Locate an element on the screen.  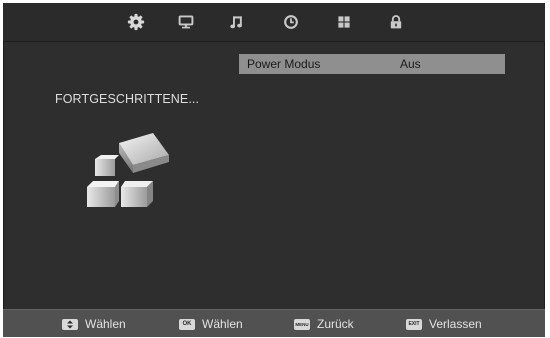
monitor-icon is located at coordinates (186, 22).